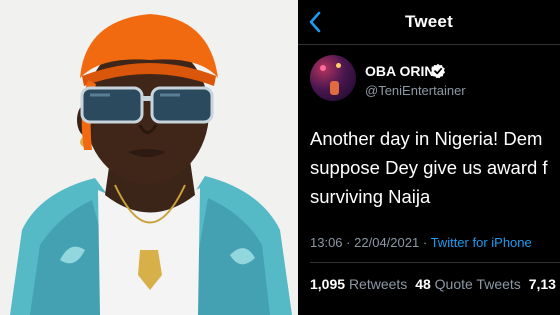 This screenshot has height=315, width=560. What do you see at coordinates (477, 284) in the screenshot?
I see `quote-tweets-label: Quote Tweets` at bounding box center [477, 284].